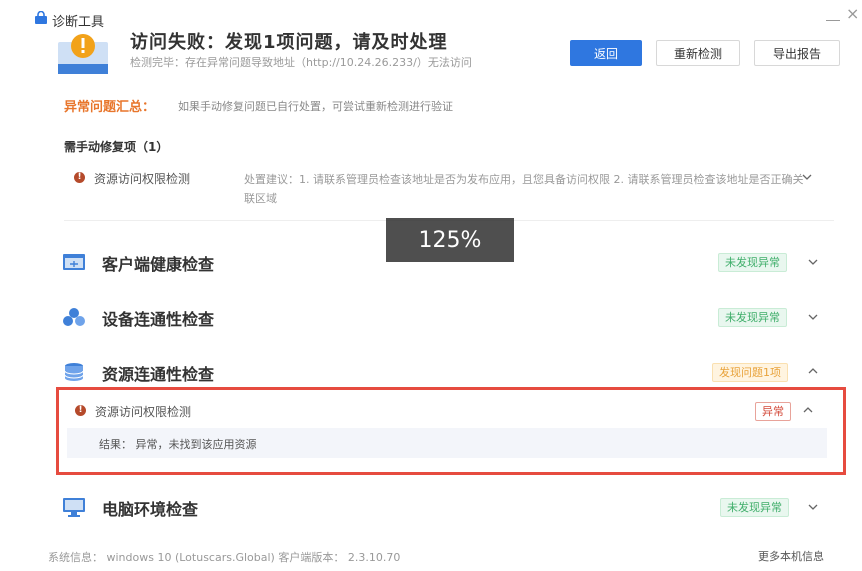 This screenshot has width=862, height=571. I want to click on summary-hint: 如果手动修复问题已自行处置，可尝试重新检测进行验证, so click(315, 106).